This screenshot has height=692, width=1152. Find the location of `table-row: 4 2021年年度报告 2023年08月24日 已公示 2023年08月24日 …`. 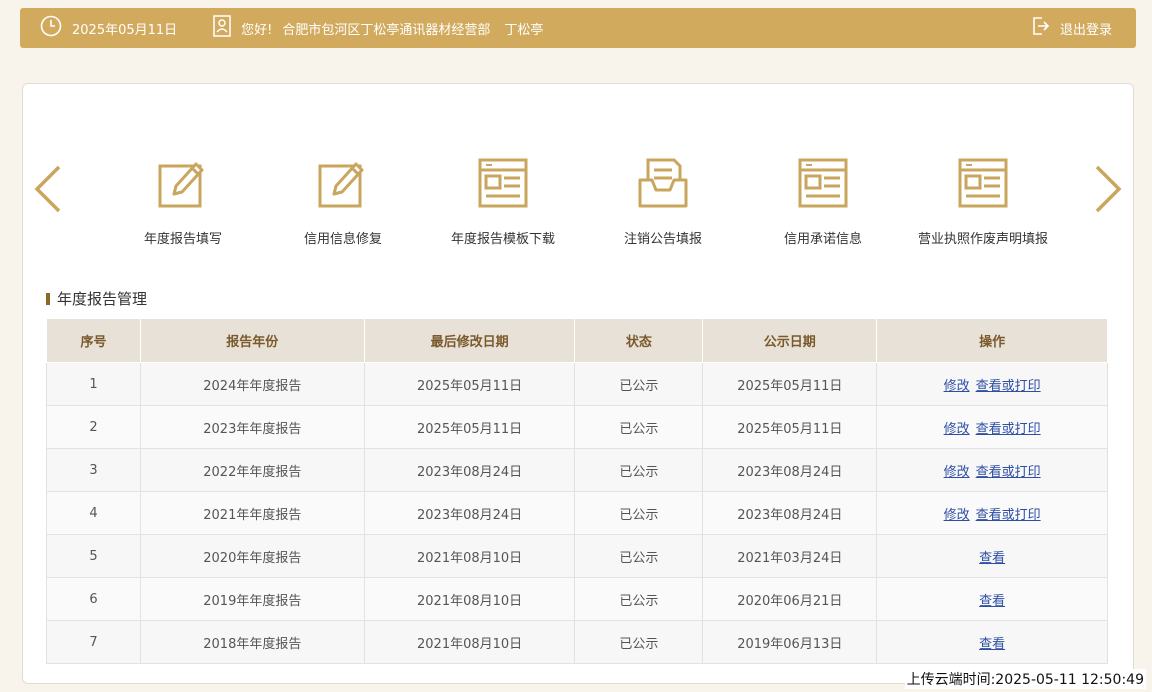

table-row: 4 2021年年度报告 2023年08月24日 已公示 2023年08月24日 … is located at coordinates (577, 513).